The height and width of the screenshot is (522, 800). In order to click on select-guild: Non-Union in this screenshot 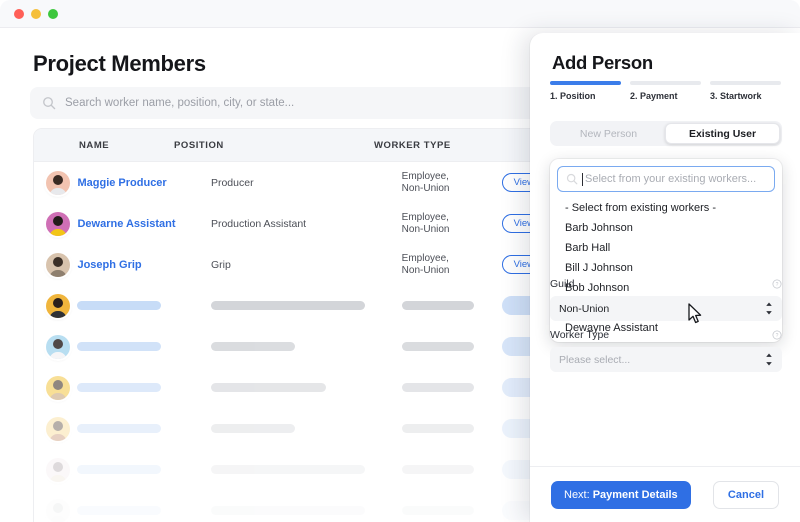, I will do `click(666, 308)`.